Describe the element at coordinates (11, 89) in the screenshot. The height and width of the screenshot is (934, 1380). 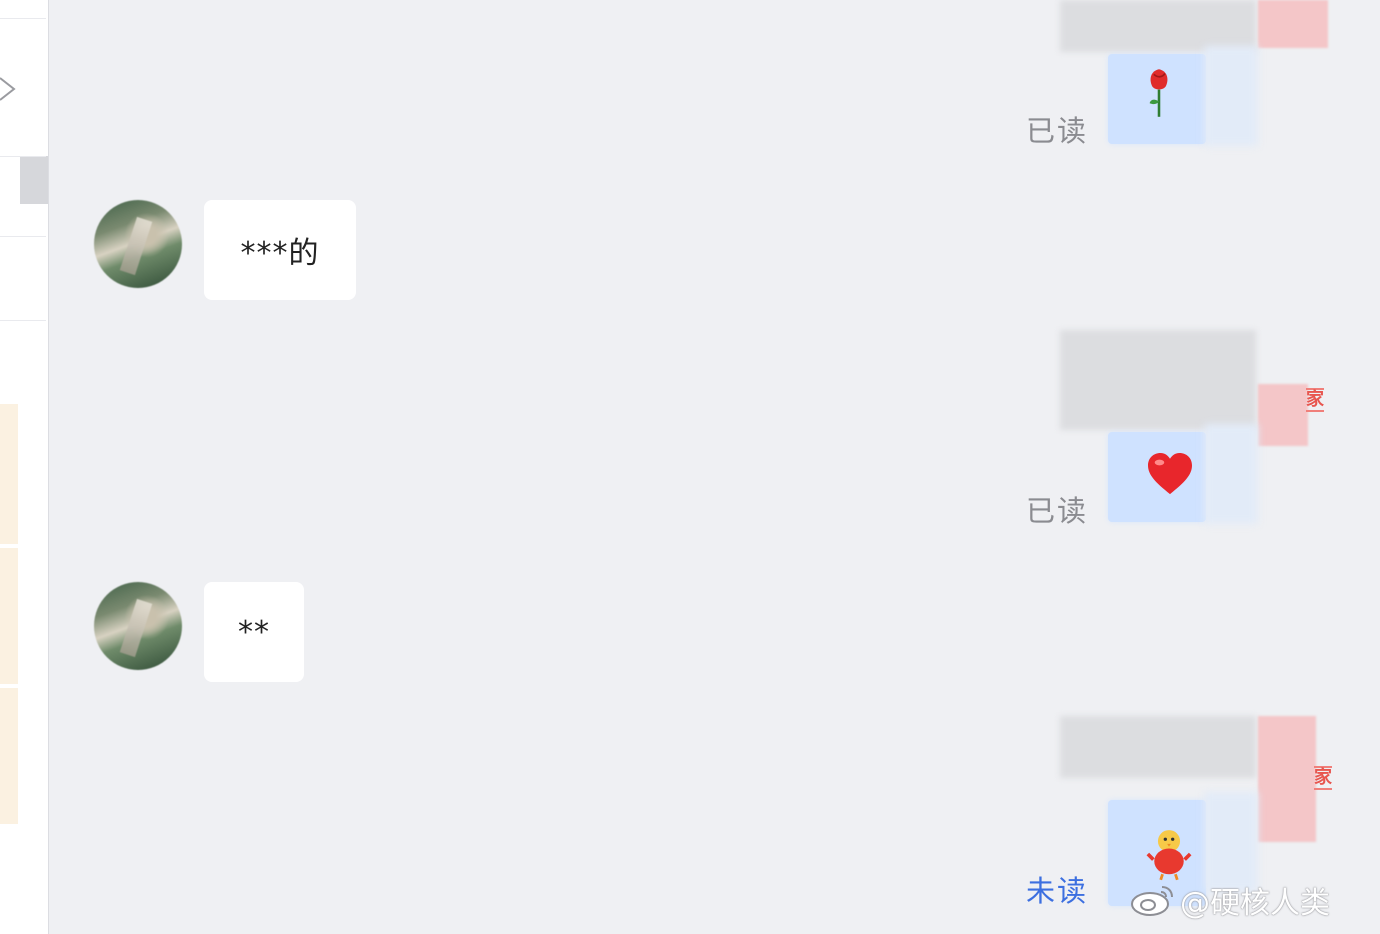
I see `chevron-right-icon` at that location.